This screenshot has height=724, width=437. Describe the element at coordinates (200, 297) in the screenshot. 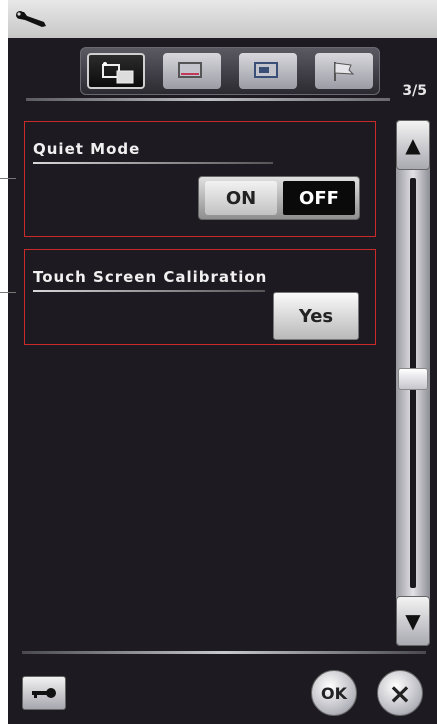

I see `touch-calibration-panel: Touch Screen Calibration Yes` at that location.